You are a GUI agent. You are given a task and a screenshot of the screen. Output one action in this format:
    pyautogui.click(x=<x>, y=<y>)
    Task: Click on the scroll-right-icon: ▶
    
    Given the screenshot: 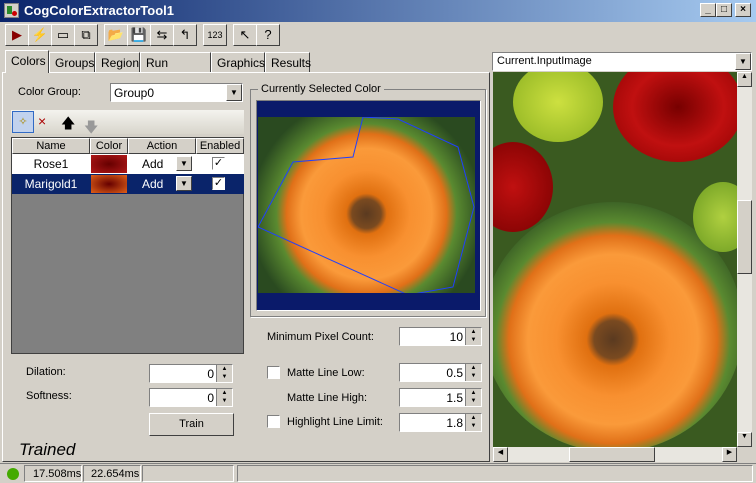 What is the action you would take?
    pyautogui.click(x=729, y=454)
    